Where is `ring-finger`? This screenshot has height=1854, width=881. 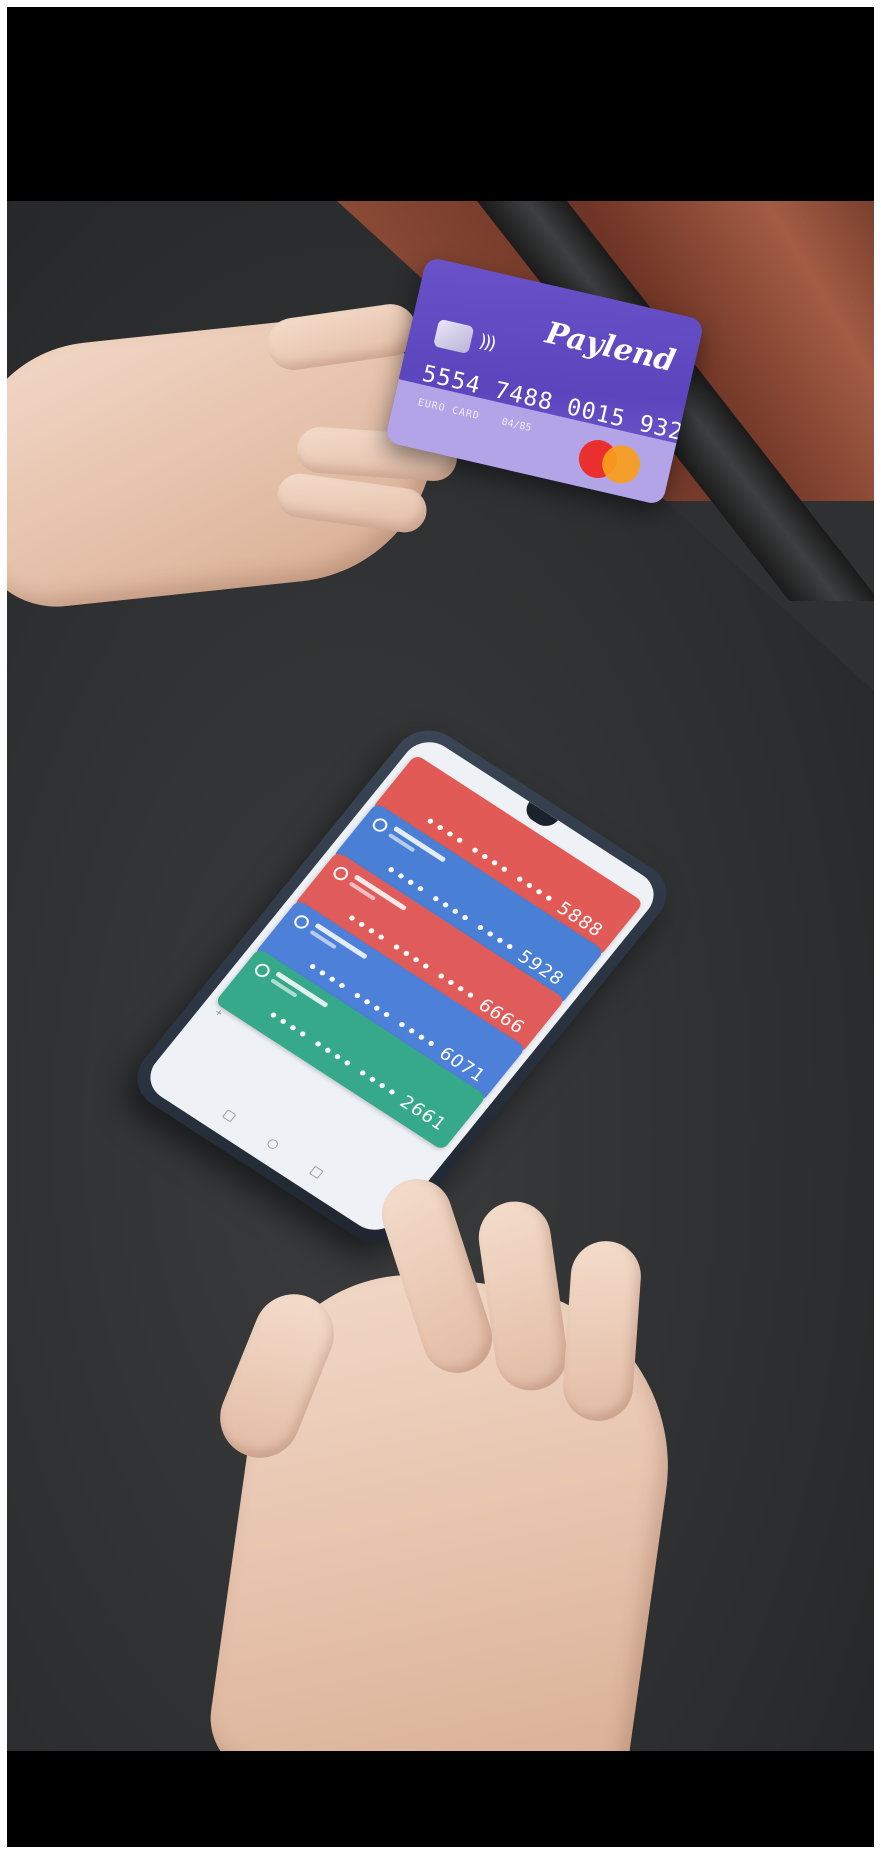 ring-finger is located at coordinates (602, 1331).